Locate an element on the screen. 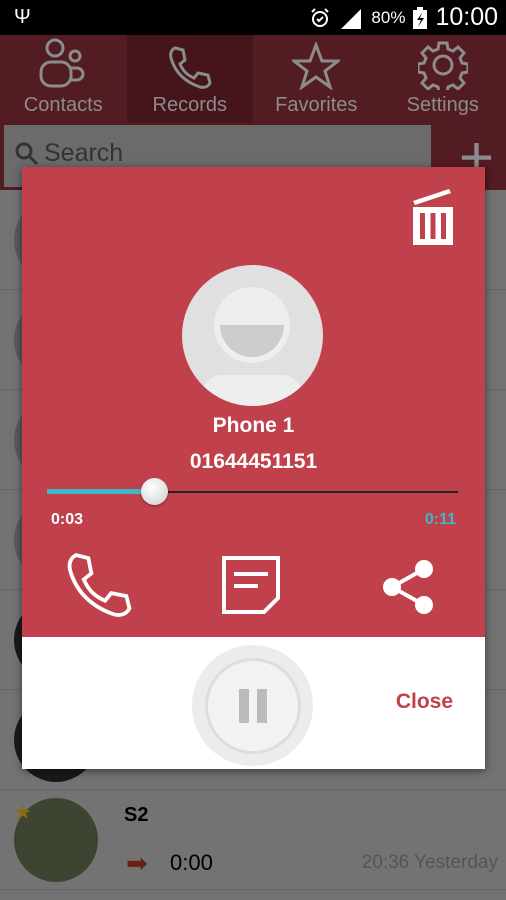 The width and height of the screenshot is (506, 900). contact-number: 01644451151 is located at coordinates (253, 461).